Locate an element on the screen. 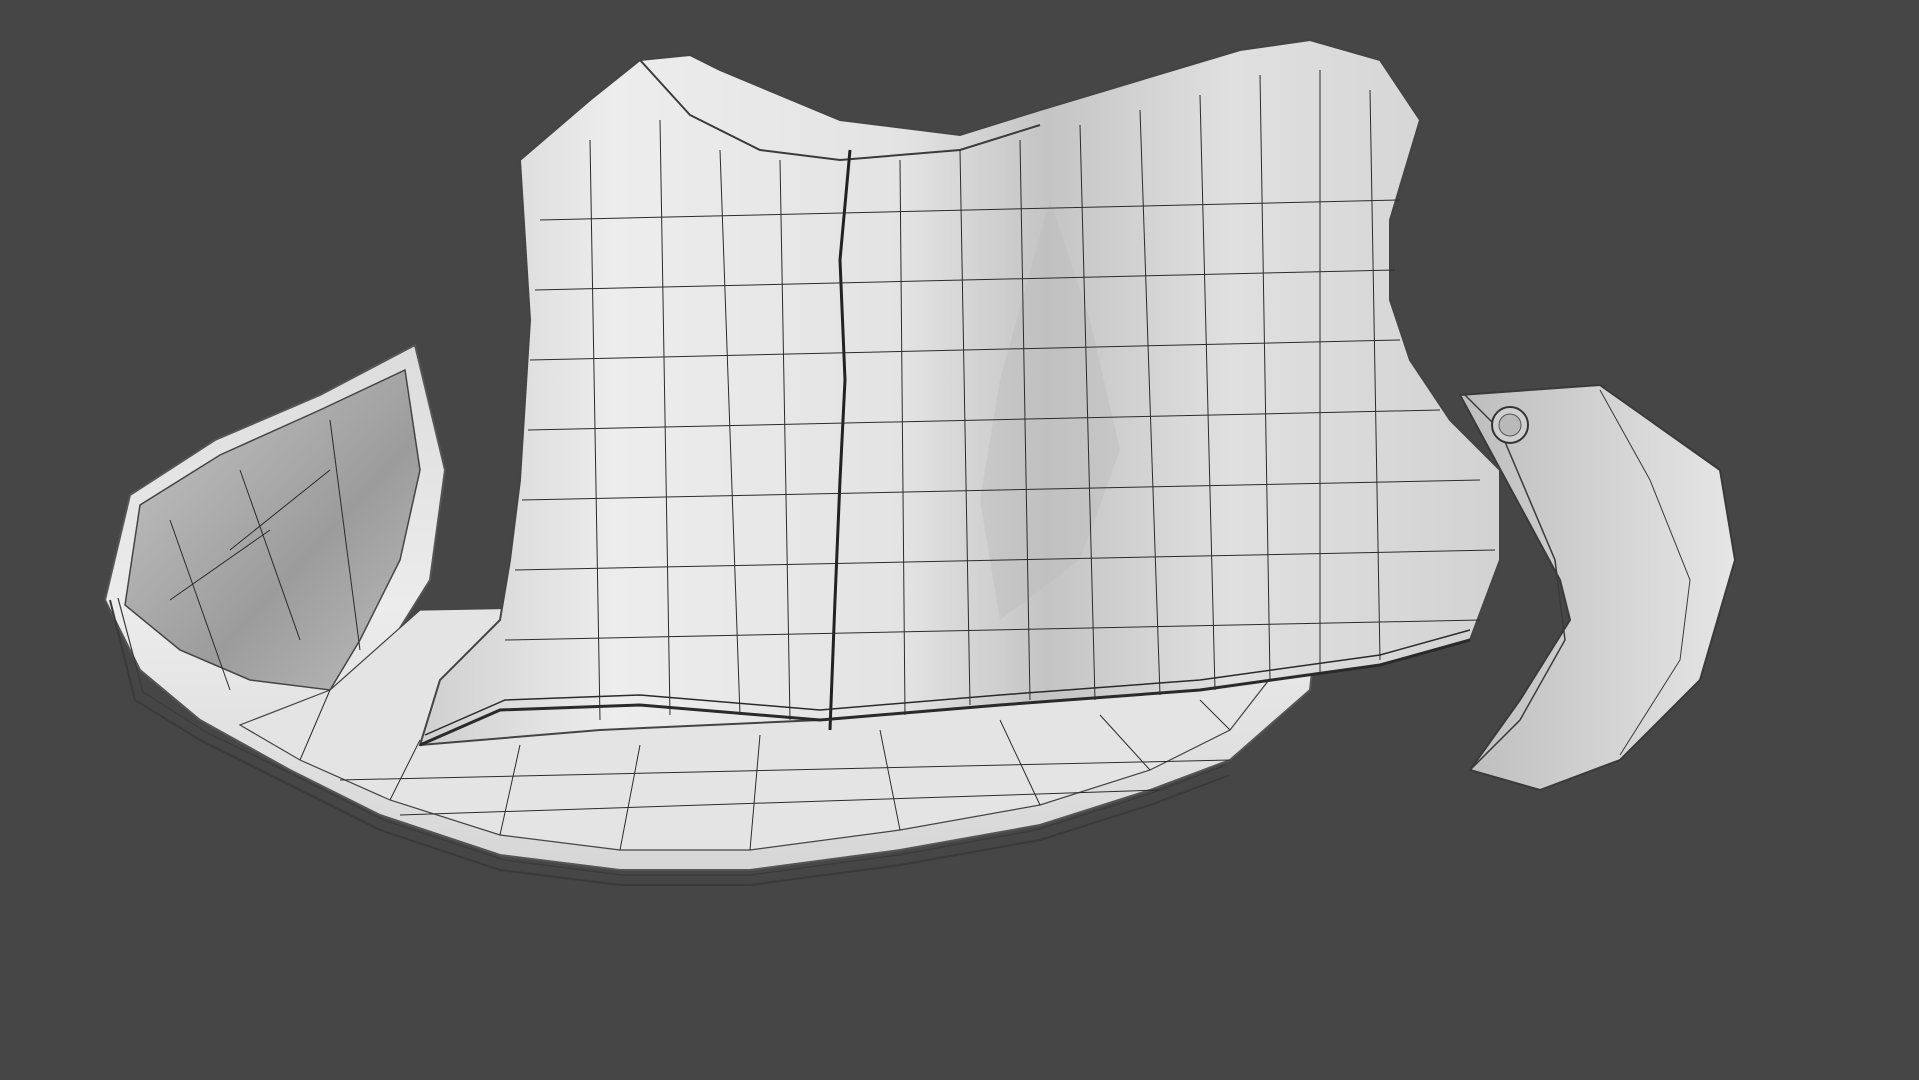 This screenshot has width=1919, height=1080. hat-brim-right-fold is located at coordinates (1597, 587).